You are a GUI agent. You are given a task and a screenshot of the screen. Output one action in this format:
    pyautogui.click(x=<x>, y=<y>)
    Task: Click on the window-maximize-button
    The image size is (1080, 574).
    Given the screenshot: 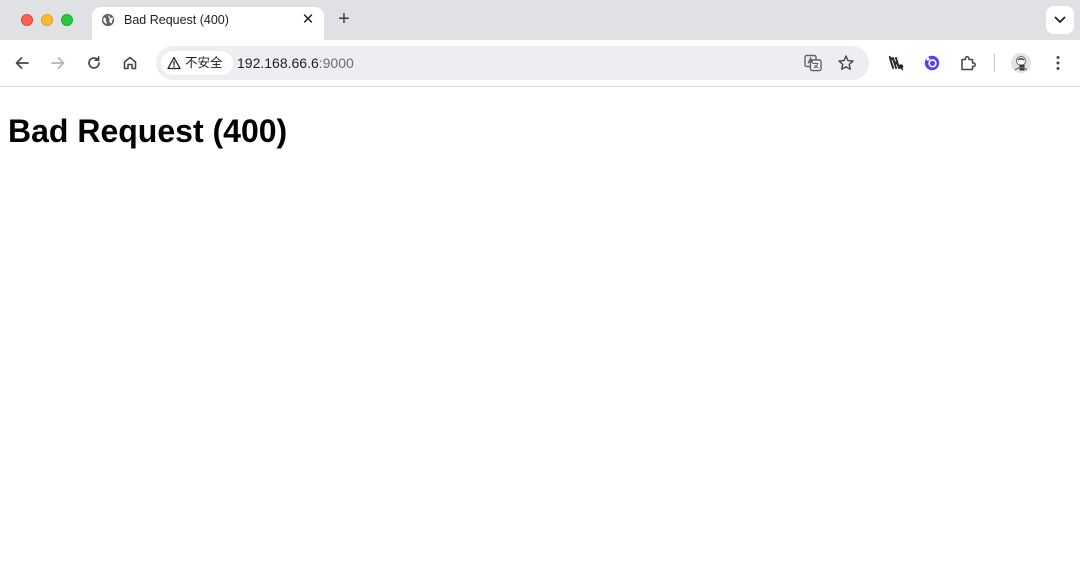 What is the action you would take?
    pyautogui.click(x=67, y=20)
    